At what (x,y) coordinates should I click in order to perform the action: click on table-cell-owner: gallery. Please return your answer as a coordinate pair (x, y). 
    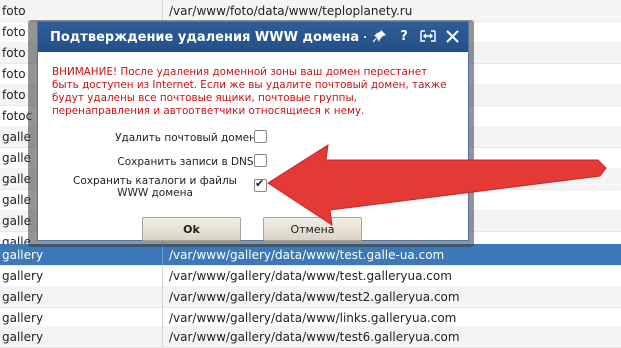
    Looking at the image, I should click on (23, 336).